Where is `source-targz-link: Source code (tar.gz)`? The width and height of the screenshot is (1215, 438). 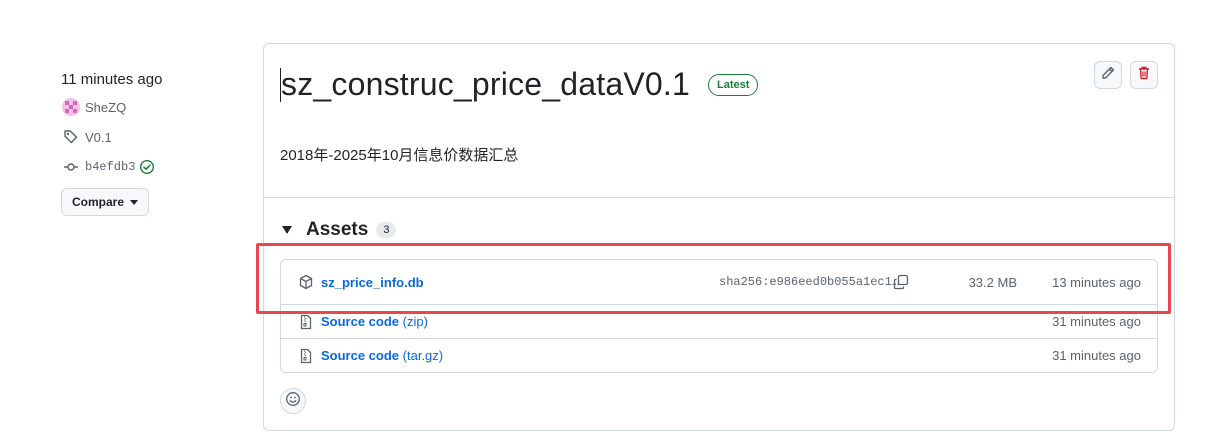
source-targz-link: Source code (tar.gz) is located at coordinates (382, 355).